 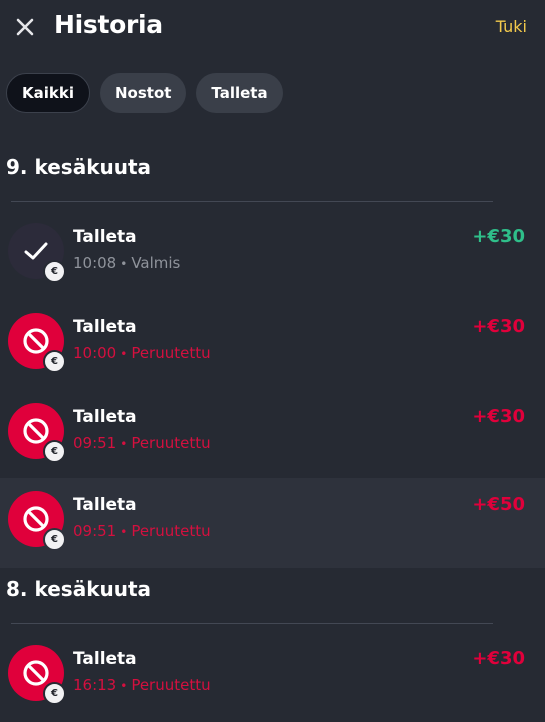 I want to click on page-title: Historia, so click(x=108, y=24).